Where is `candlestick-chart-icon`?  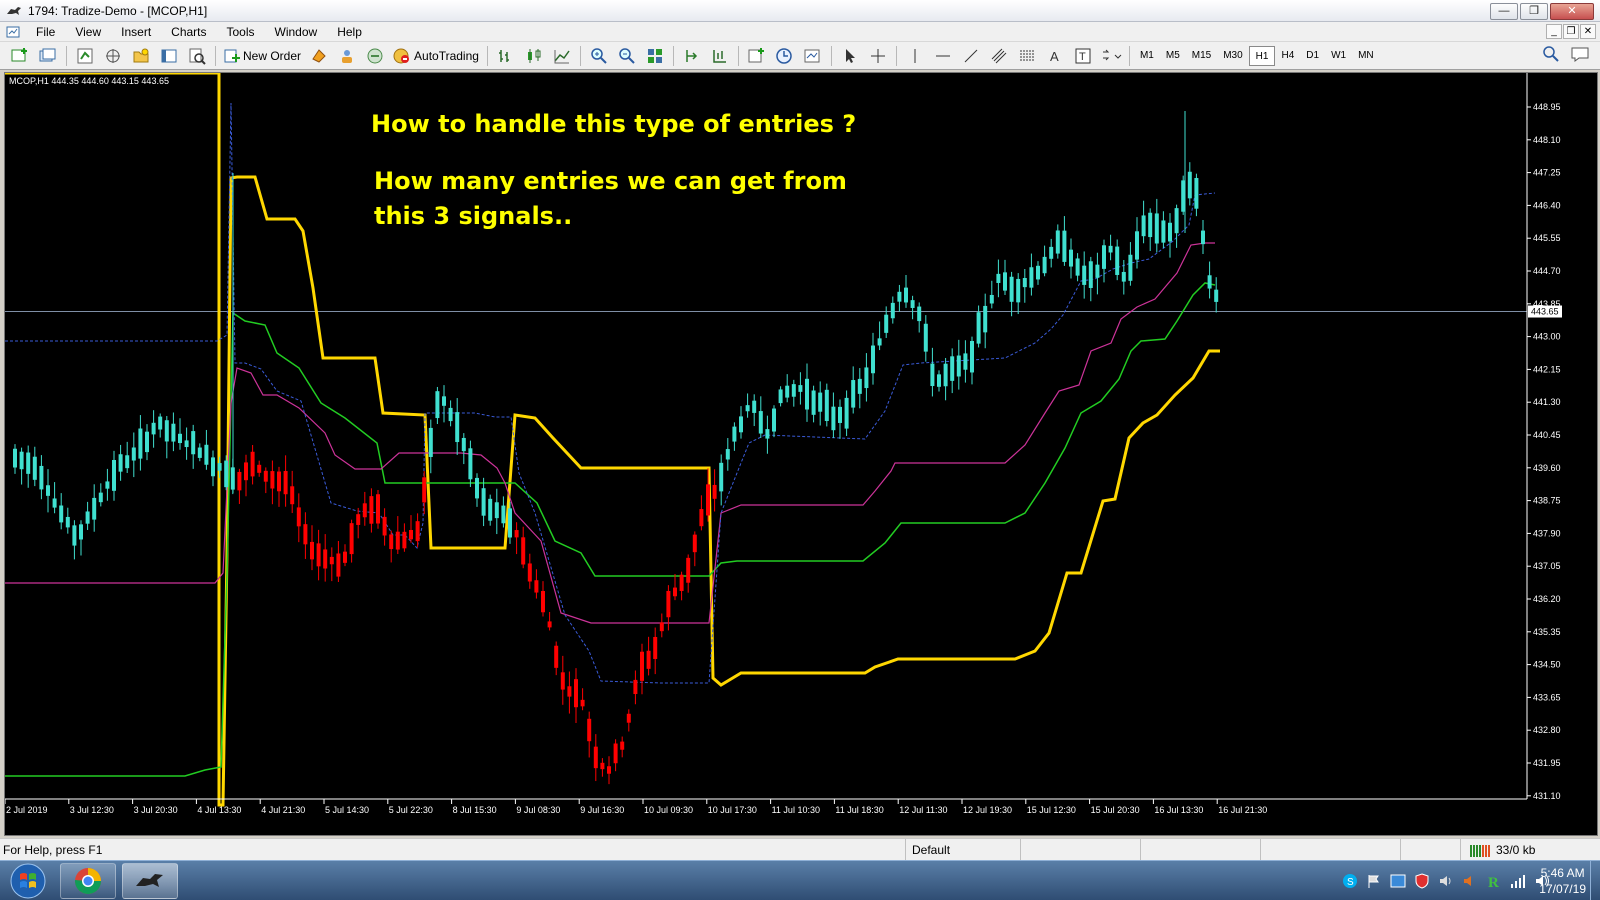
candlestick-chart-icon is located at coordinates (534, 56).